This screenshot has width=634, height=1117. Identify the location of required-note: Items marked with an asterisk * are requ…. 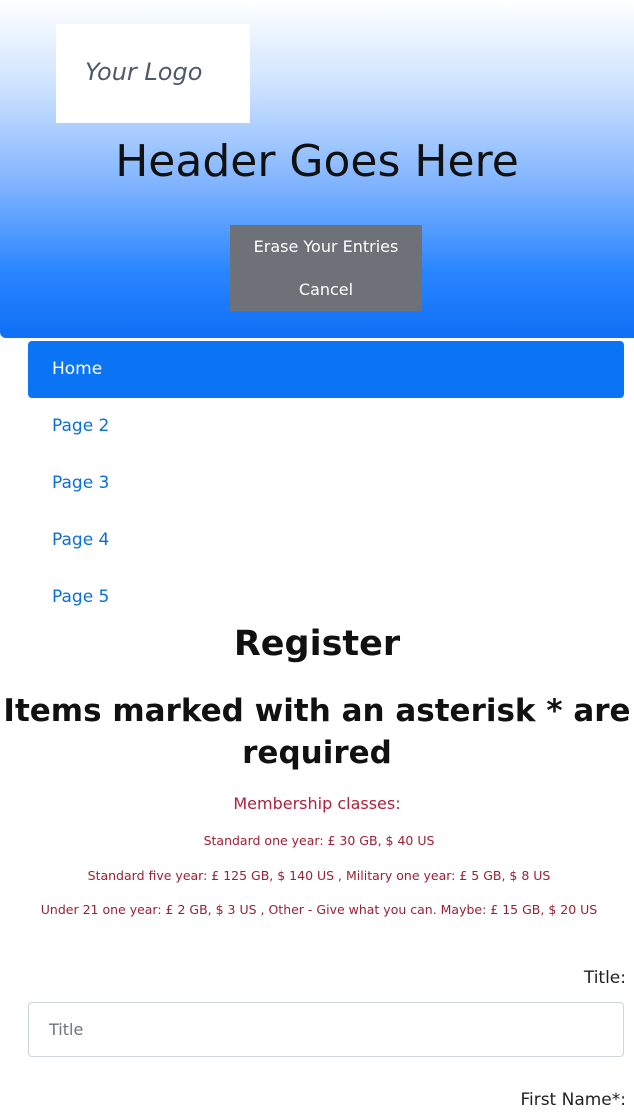
(317, 732).